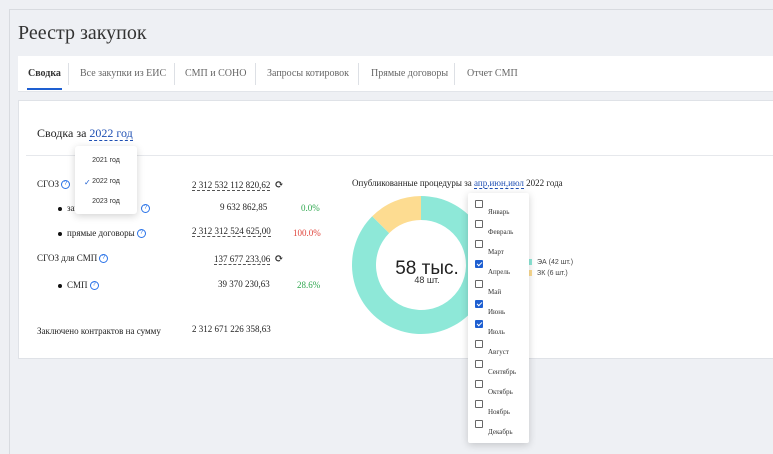 The width and height of the screenshot is (773, 454). What do you see at coordinates (111, 133) in the screenshot?
I see `year-selector-link: 2022 год` at bounding box center [111, 133].